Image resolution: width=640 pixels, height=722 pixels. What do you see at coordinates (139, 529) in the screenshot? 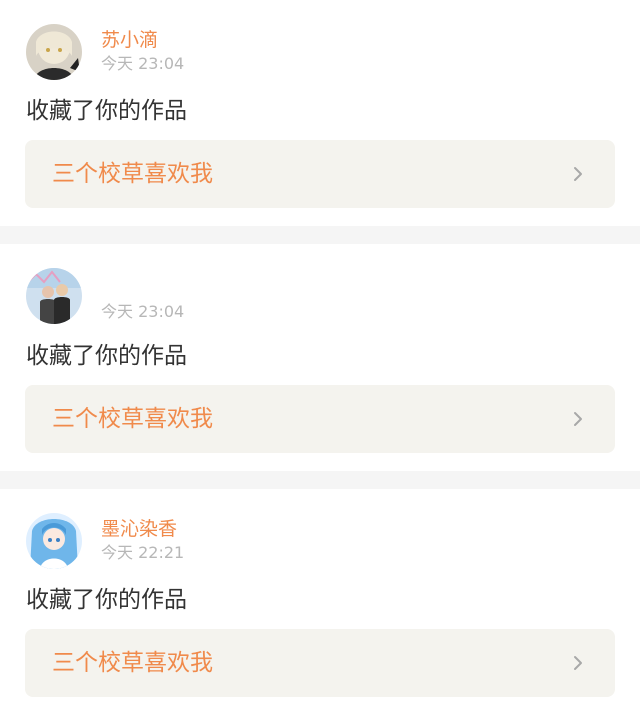
I see `username: 墨沁染香` at bounding box center [139, 529].